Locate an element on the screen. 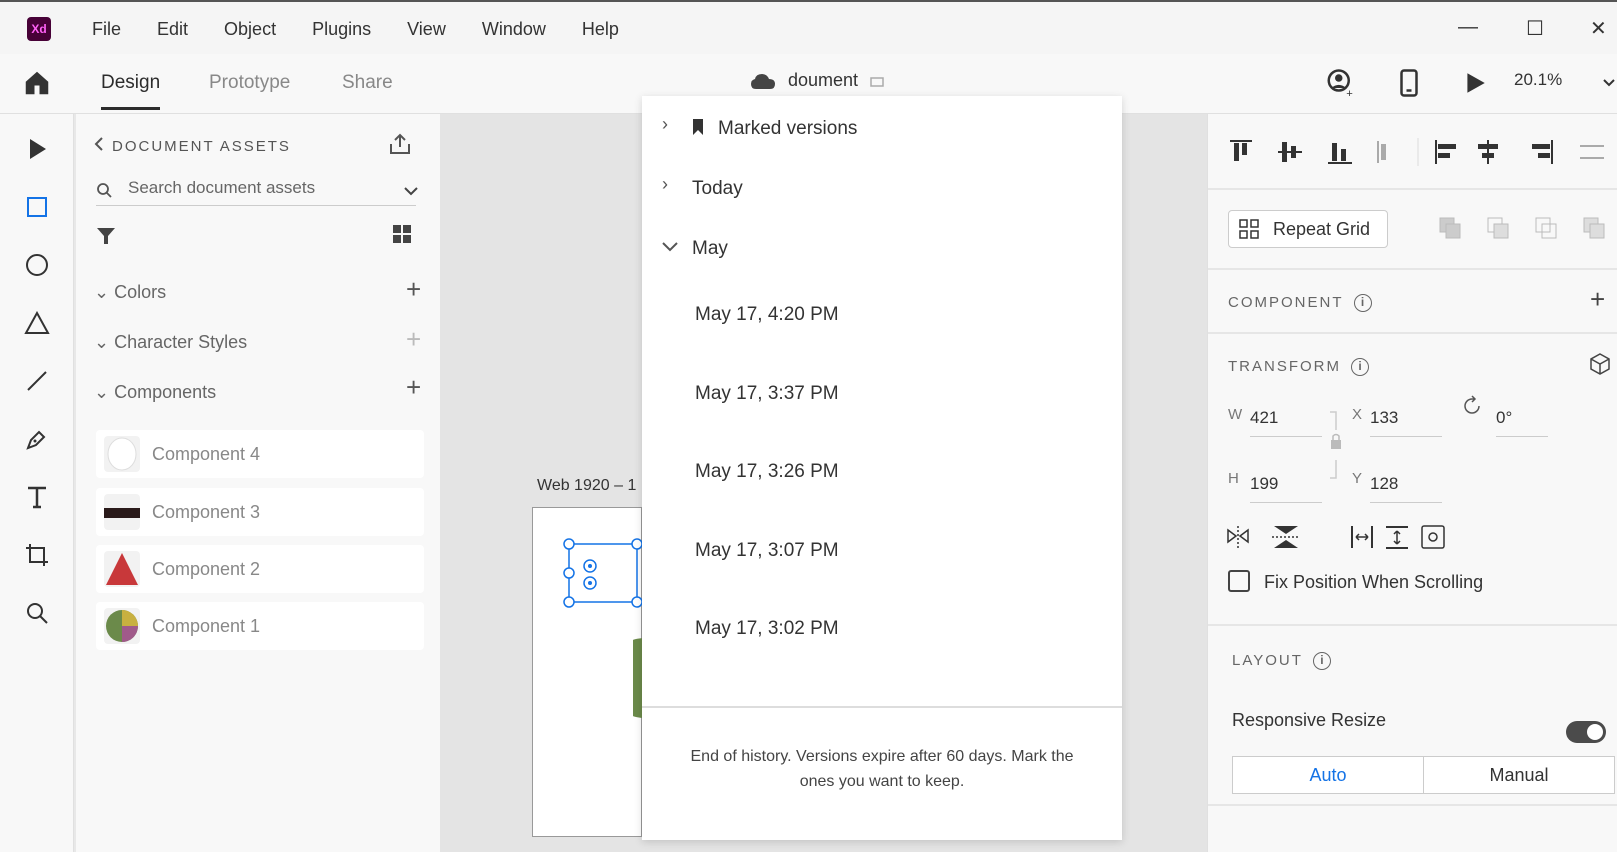 Image resolution: width=1617 pixels, height=852 pixels. add-character-style-button: + is located at coordinates (413, 339).